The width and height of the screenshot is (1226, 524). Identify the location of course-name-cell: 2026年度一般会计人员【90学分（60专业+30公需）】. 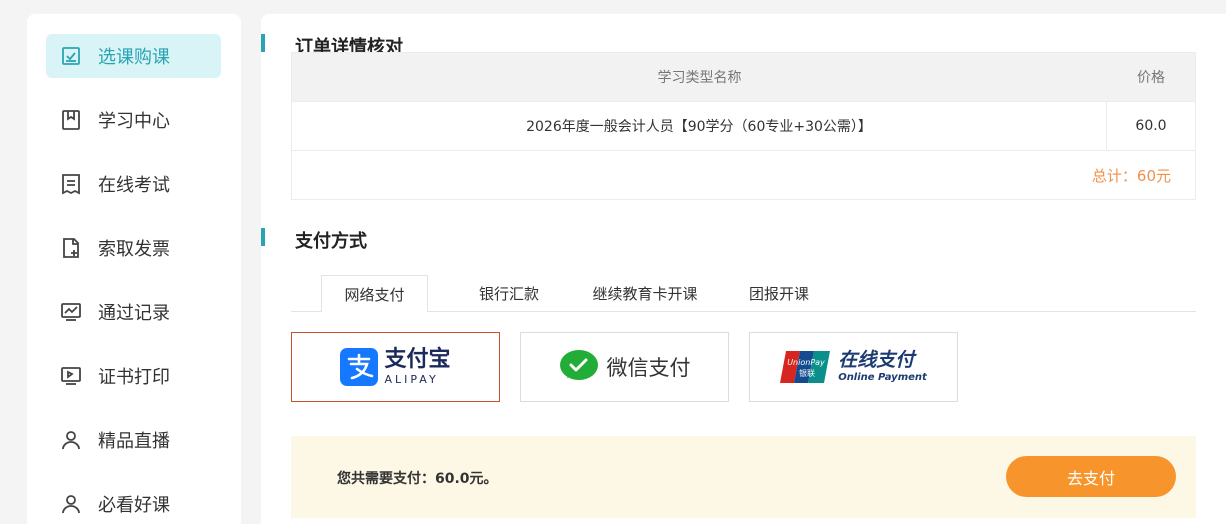
(699, 126).